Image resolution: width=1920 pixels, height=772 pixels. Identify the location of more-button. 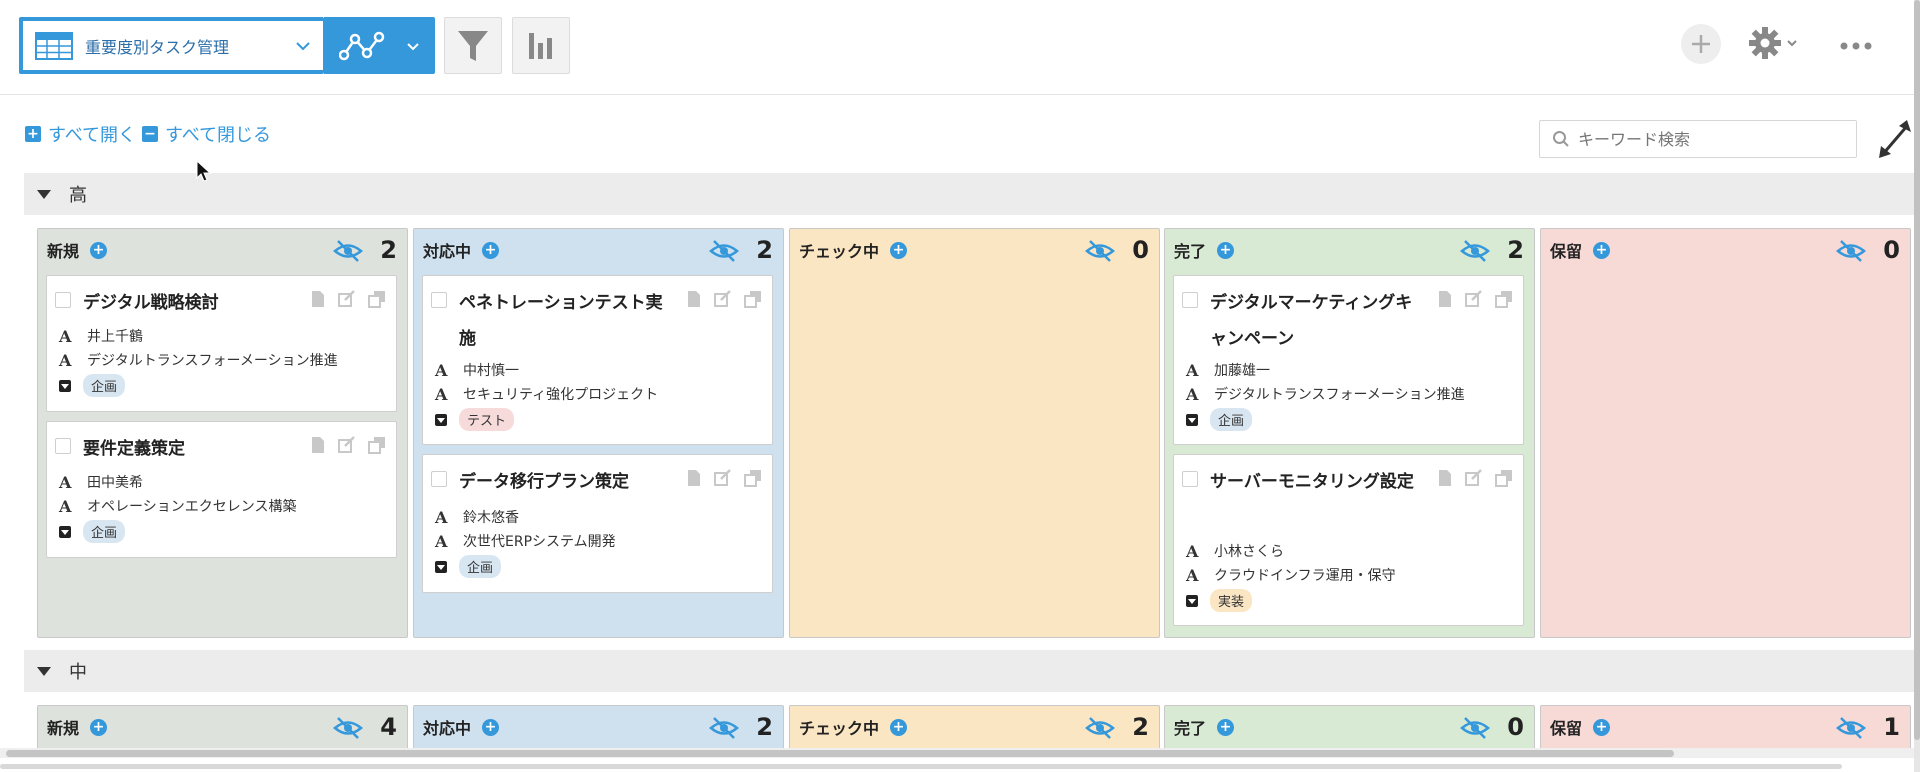
(1856, 46).